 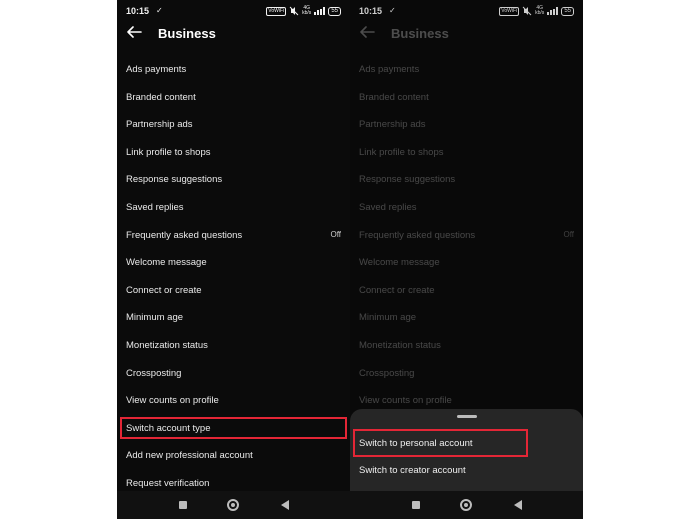 I want to click on settings-item-label: Saved replies, so click(x=155, y=207).